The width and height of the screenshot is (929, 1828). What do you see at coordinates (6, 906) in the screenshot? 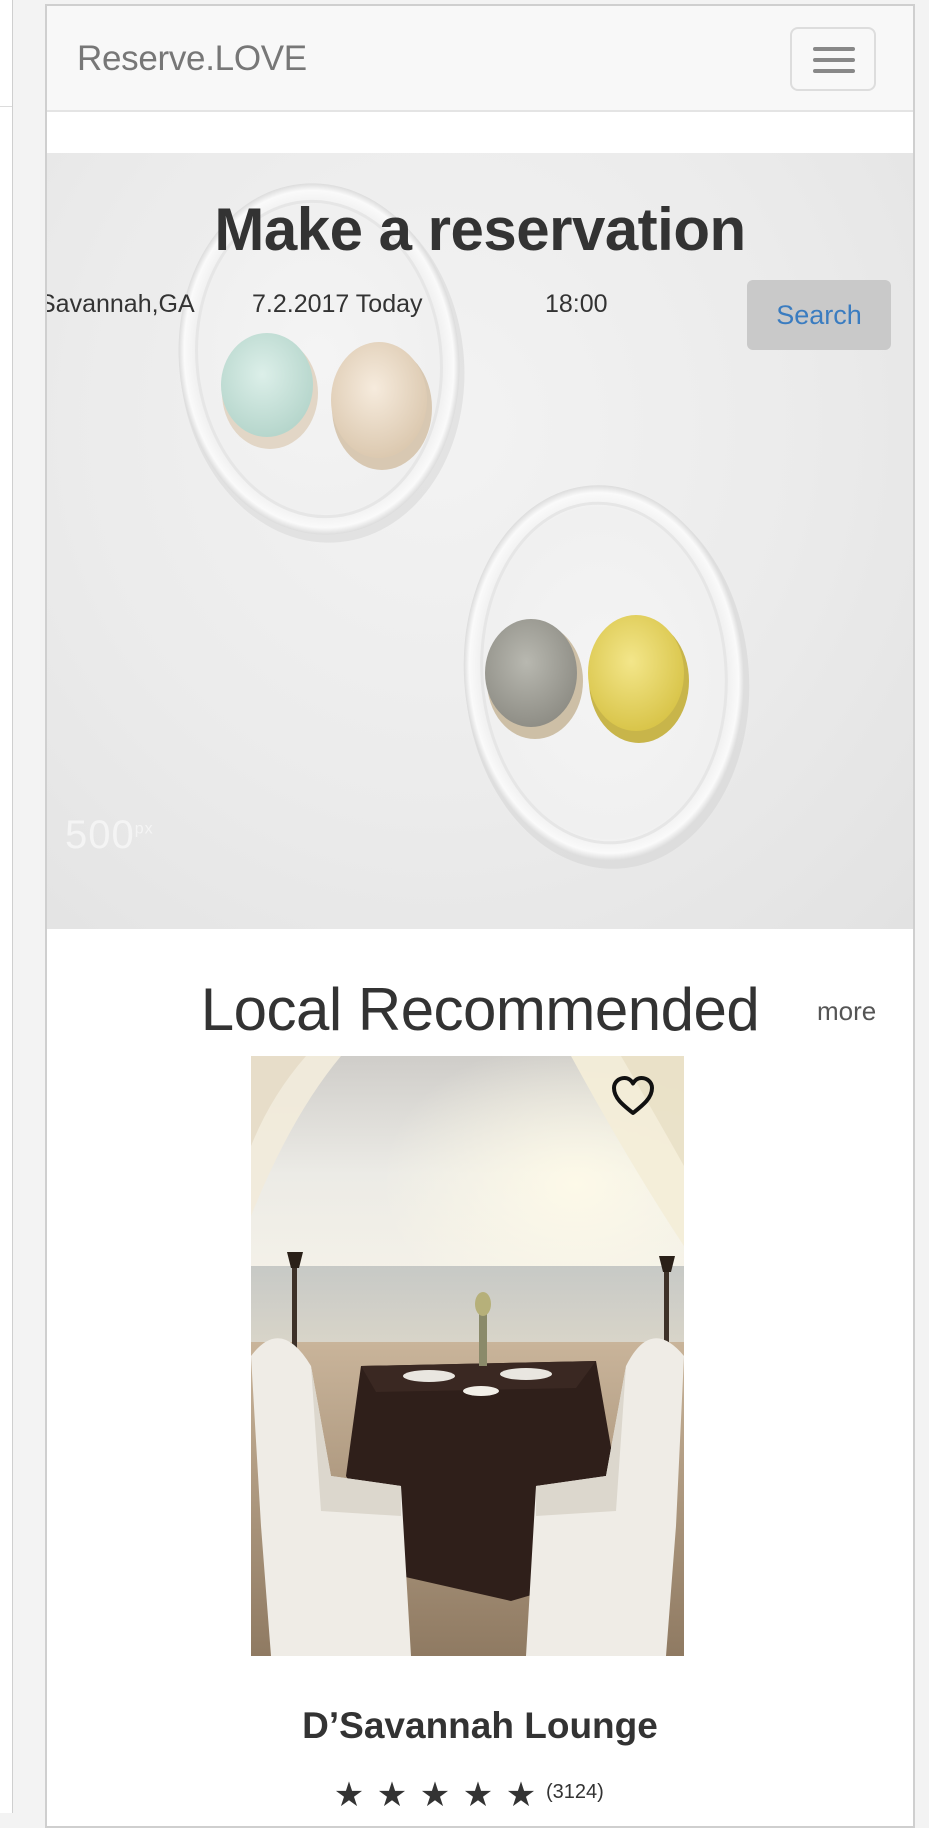
I see `background-window-edge` at bounding box center [6, 906].